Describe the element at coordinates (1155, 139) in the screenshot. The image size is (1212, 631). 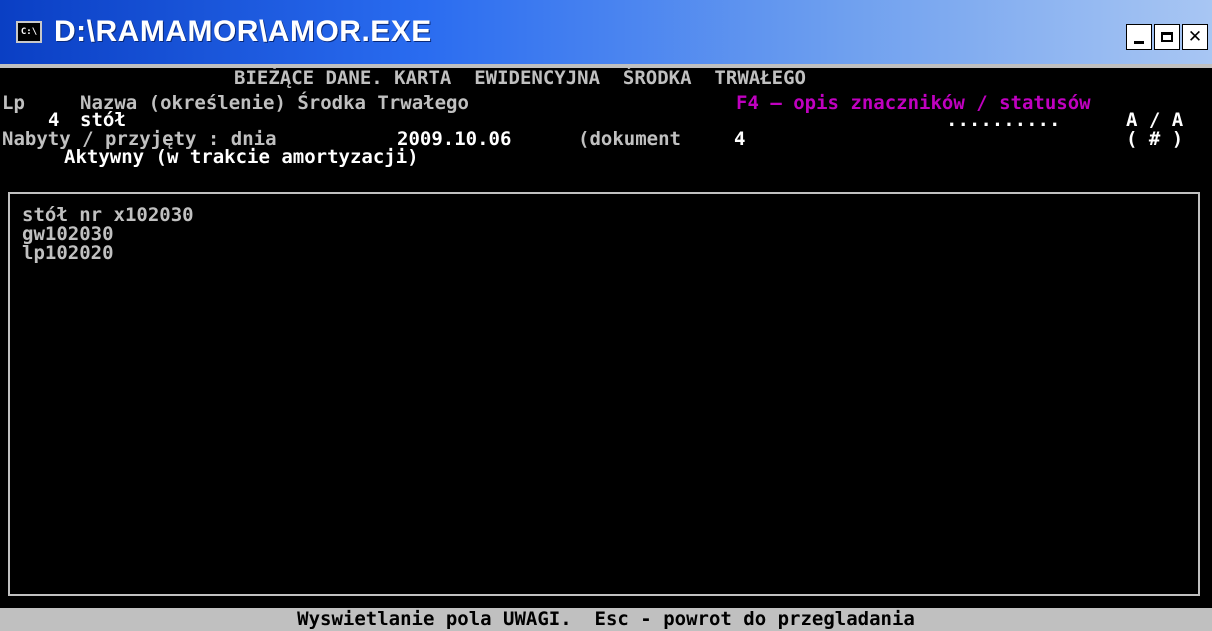
I see `record-marker: ( # )` at that location.